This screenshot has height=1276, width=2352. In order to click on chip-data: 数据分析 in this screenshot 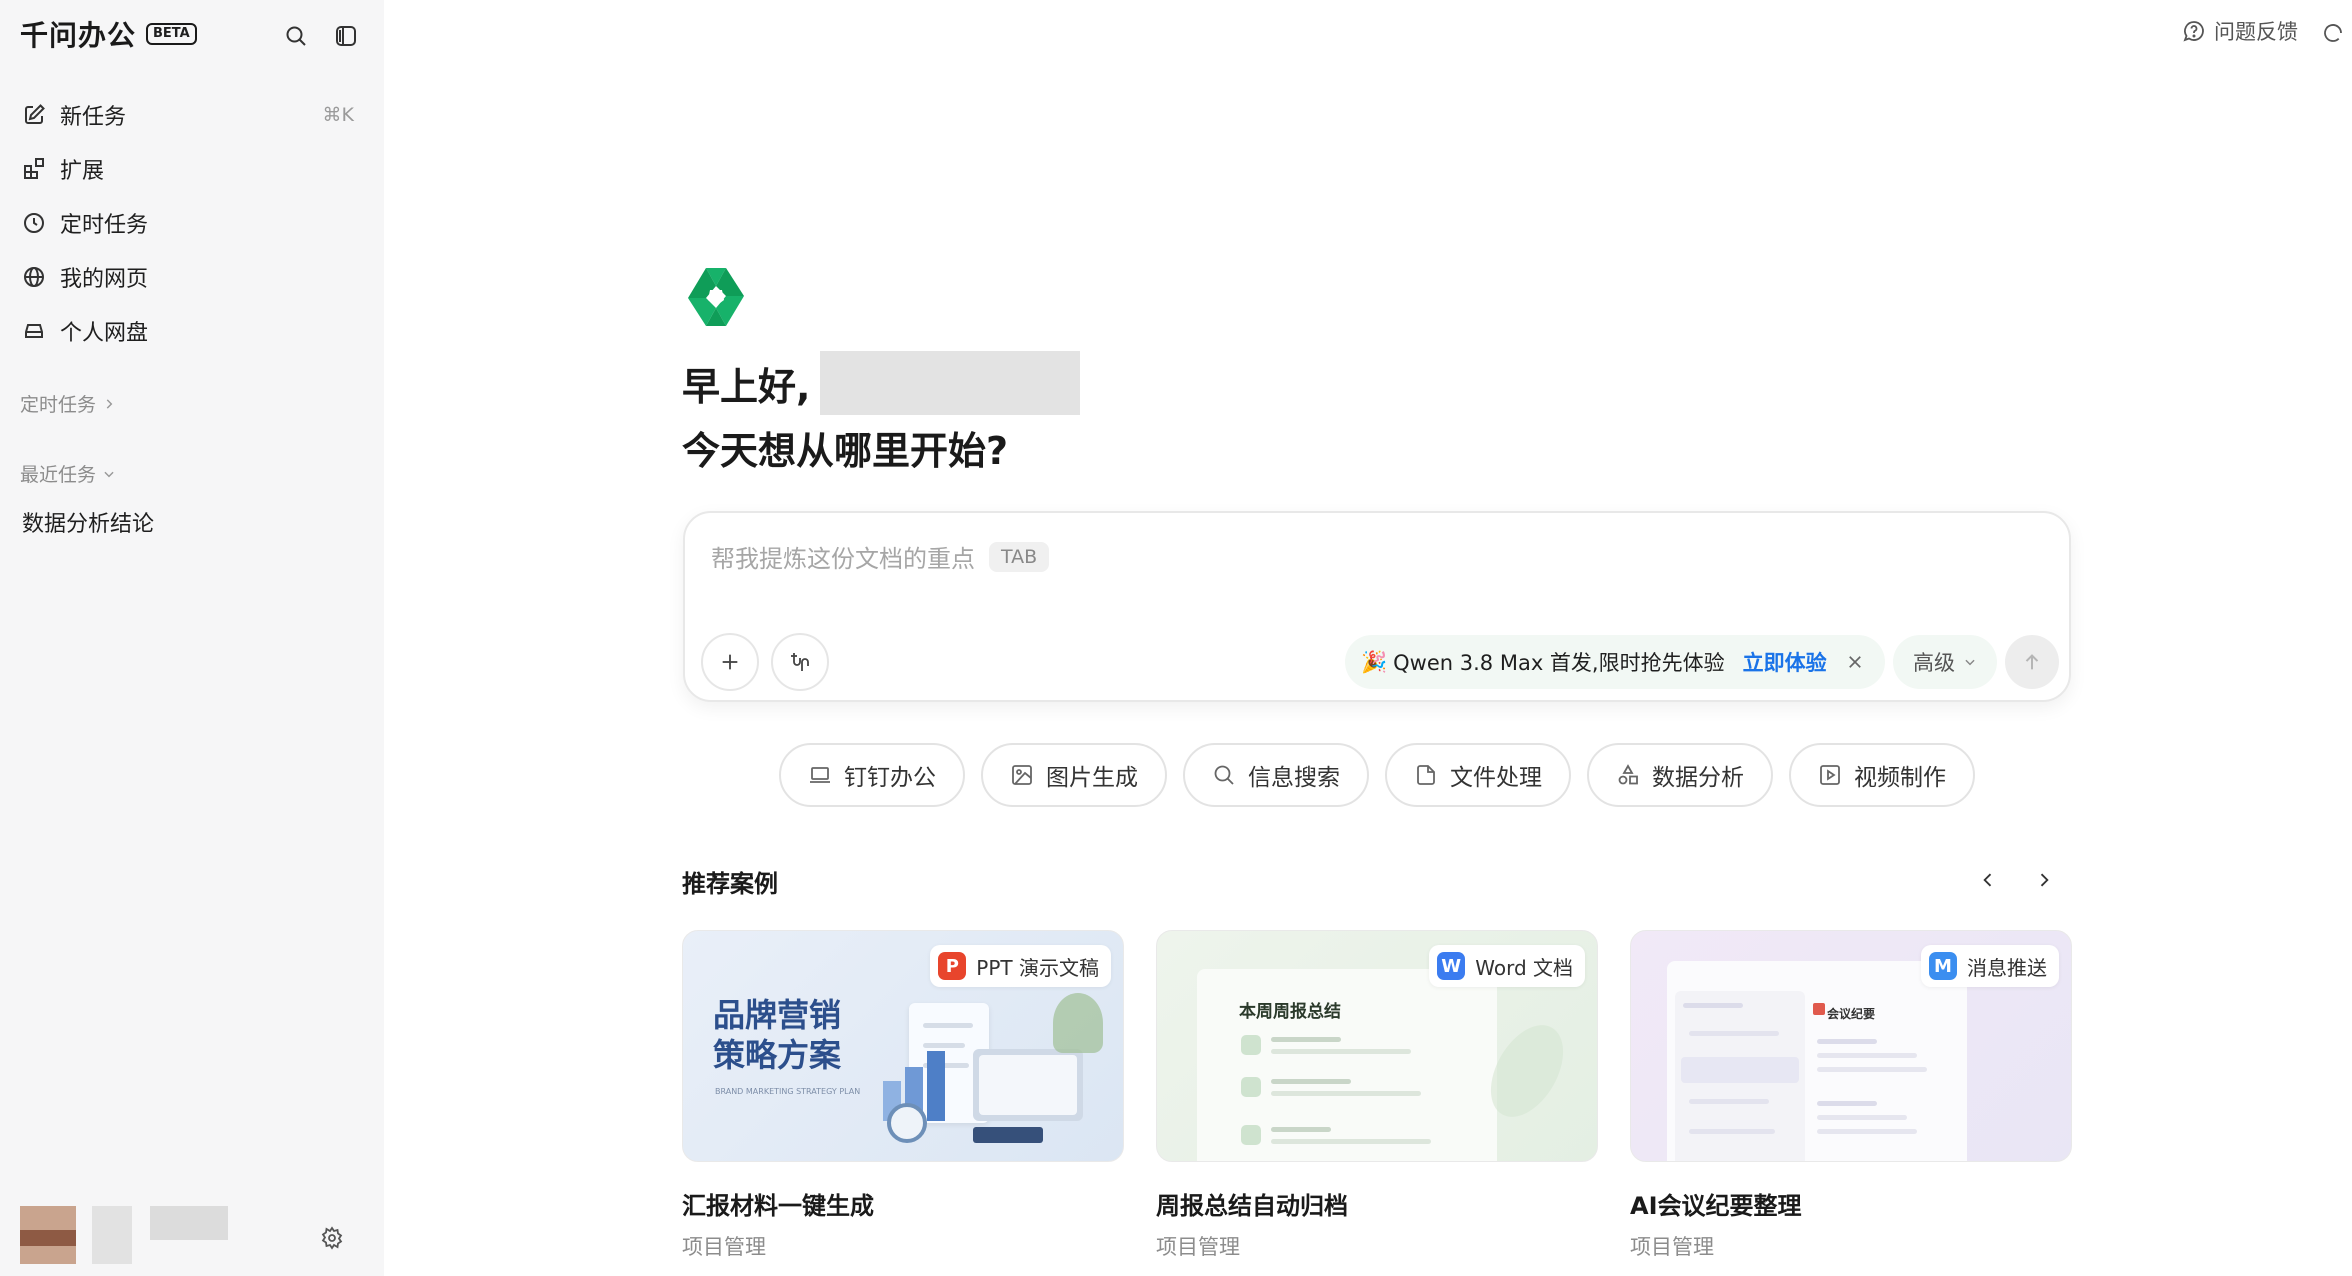, I will do `click(1680, 775)`.